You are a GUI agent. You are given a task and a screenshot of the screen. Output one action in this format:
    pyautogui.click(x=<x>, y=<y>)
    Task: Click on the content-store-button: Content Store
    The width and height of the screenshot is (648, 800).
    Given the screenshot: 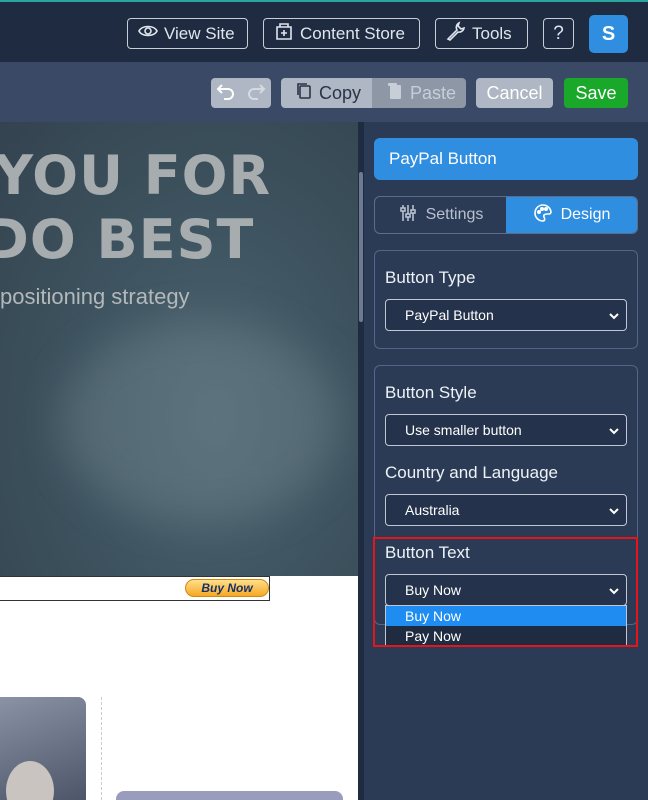 What is the action you would take?
    pyautogui.click(x=341, y=33)
    